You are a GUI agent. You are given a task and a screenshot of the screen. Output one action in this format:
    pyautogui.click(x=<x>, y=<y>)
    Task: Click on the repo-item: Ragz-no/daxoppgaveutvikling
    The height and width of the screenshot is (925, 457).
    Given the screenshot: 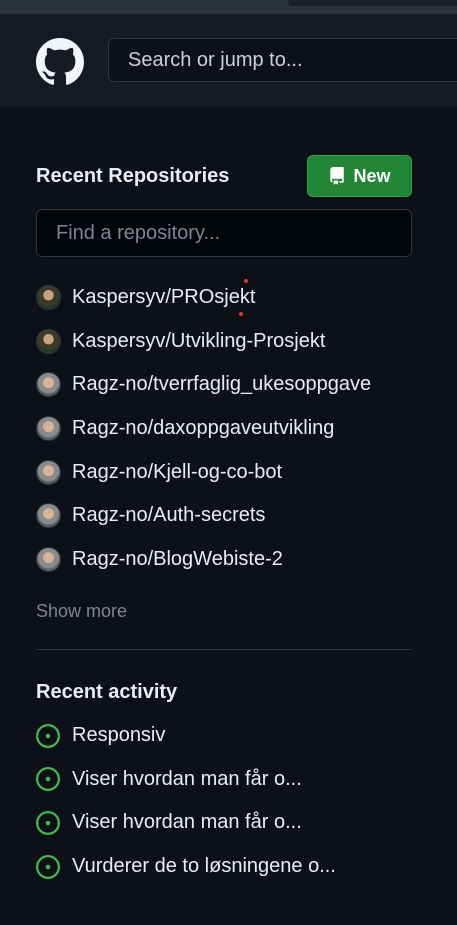 What is the action you would take?
    pyautogui.click(x=236, y=429)
    